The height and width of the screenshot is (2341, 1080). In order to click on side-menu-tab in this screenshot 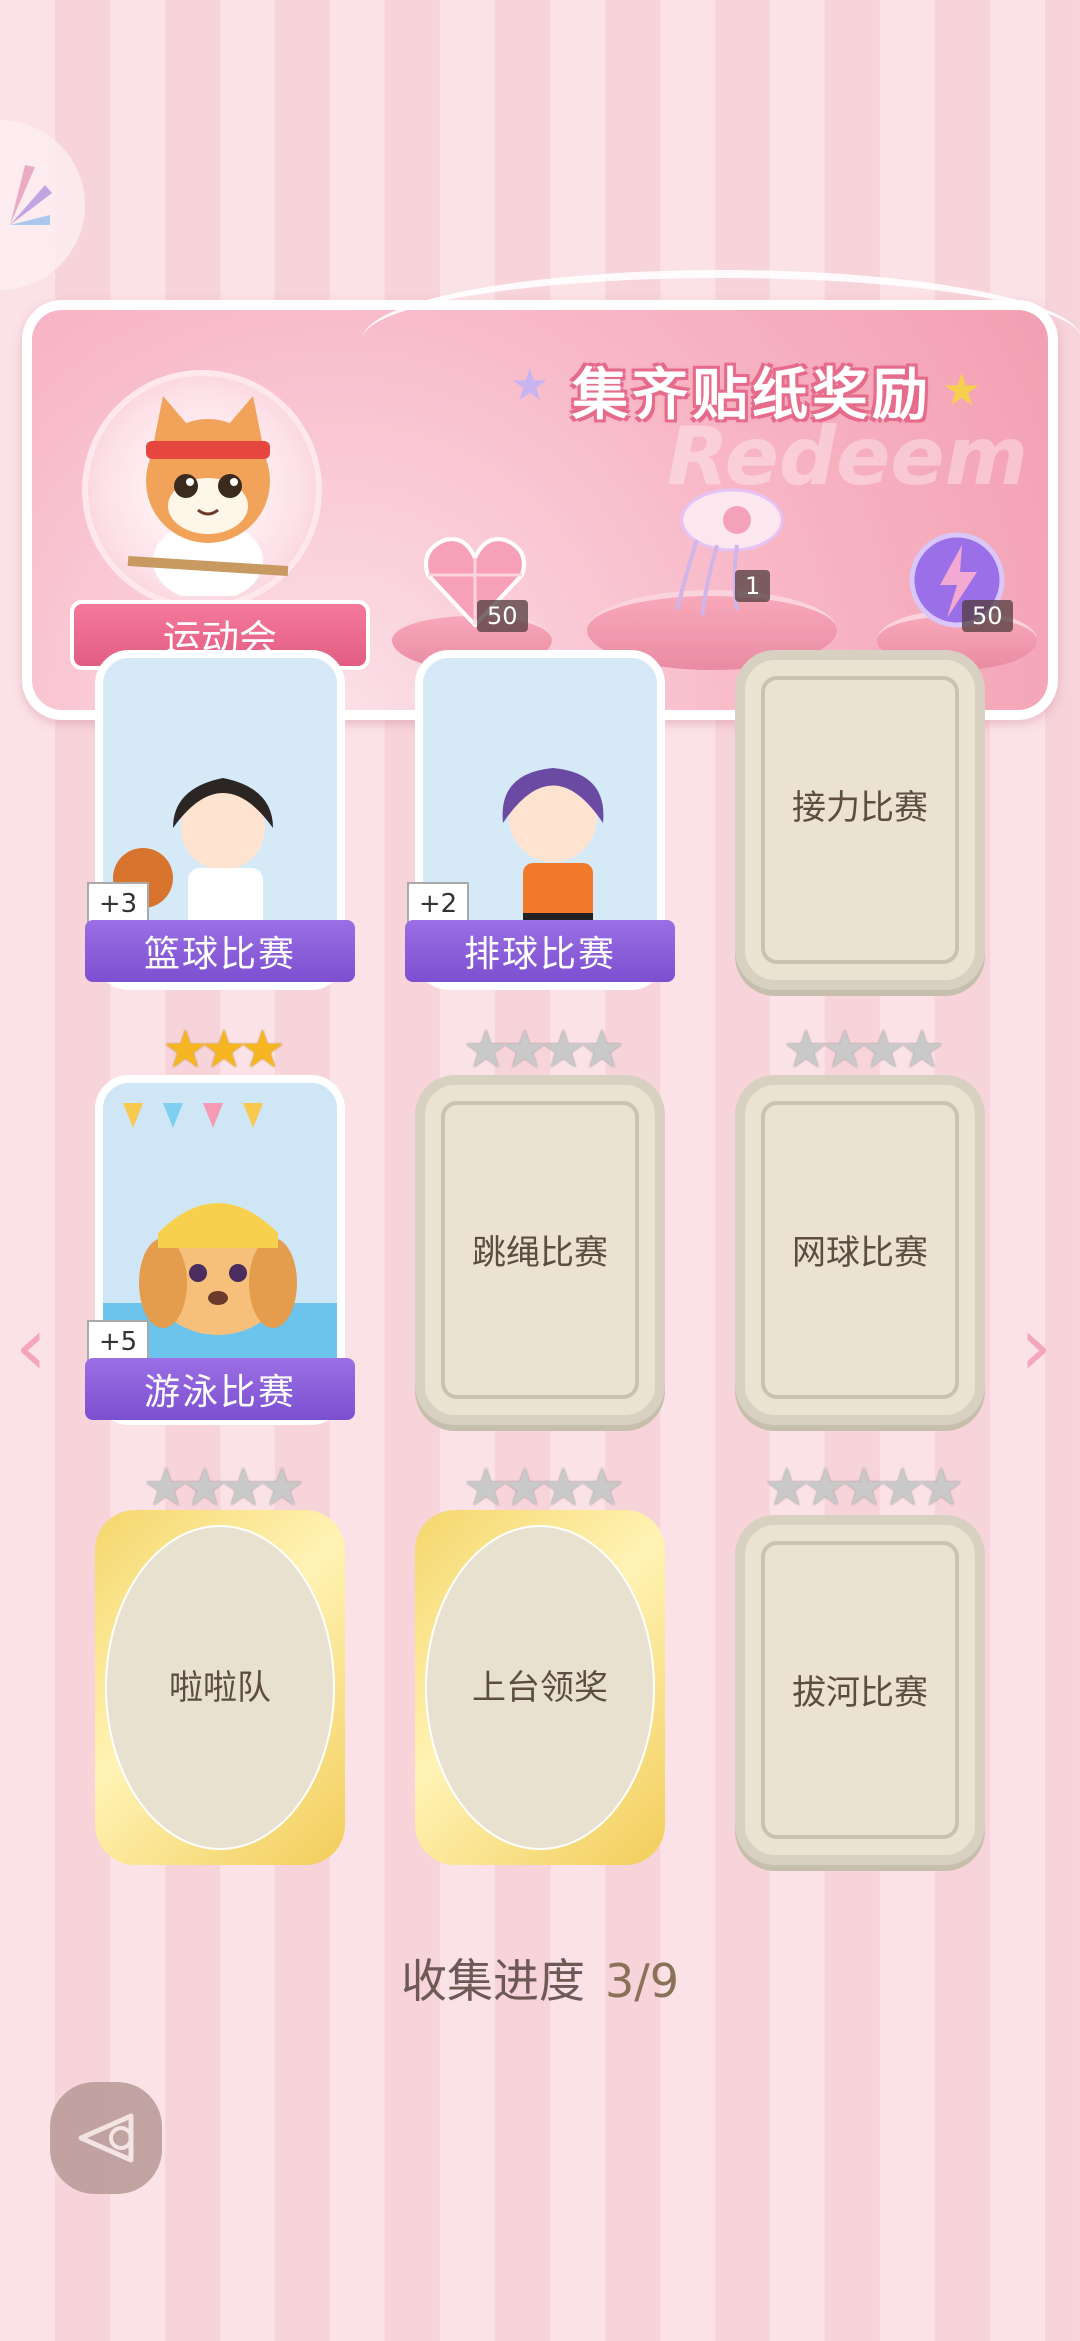, I will do `click(42, 205)`.